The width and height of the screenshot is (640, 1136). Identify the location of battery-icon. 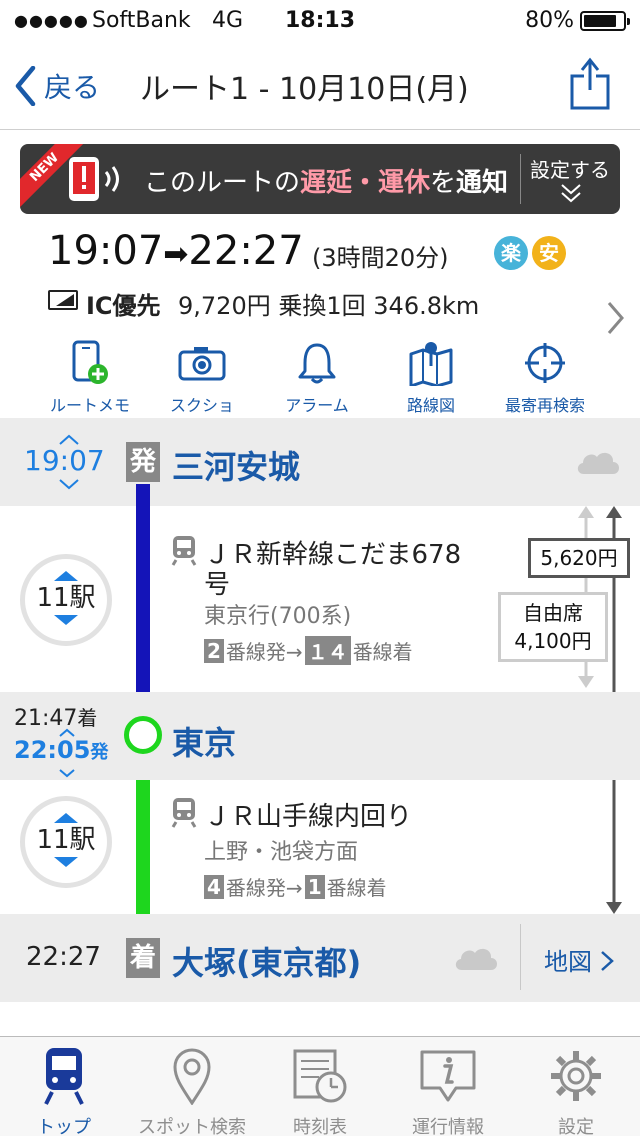
(605, 21).